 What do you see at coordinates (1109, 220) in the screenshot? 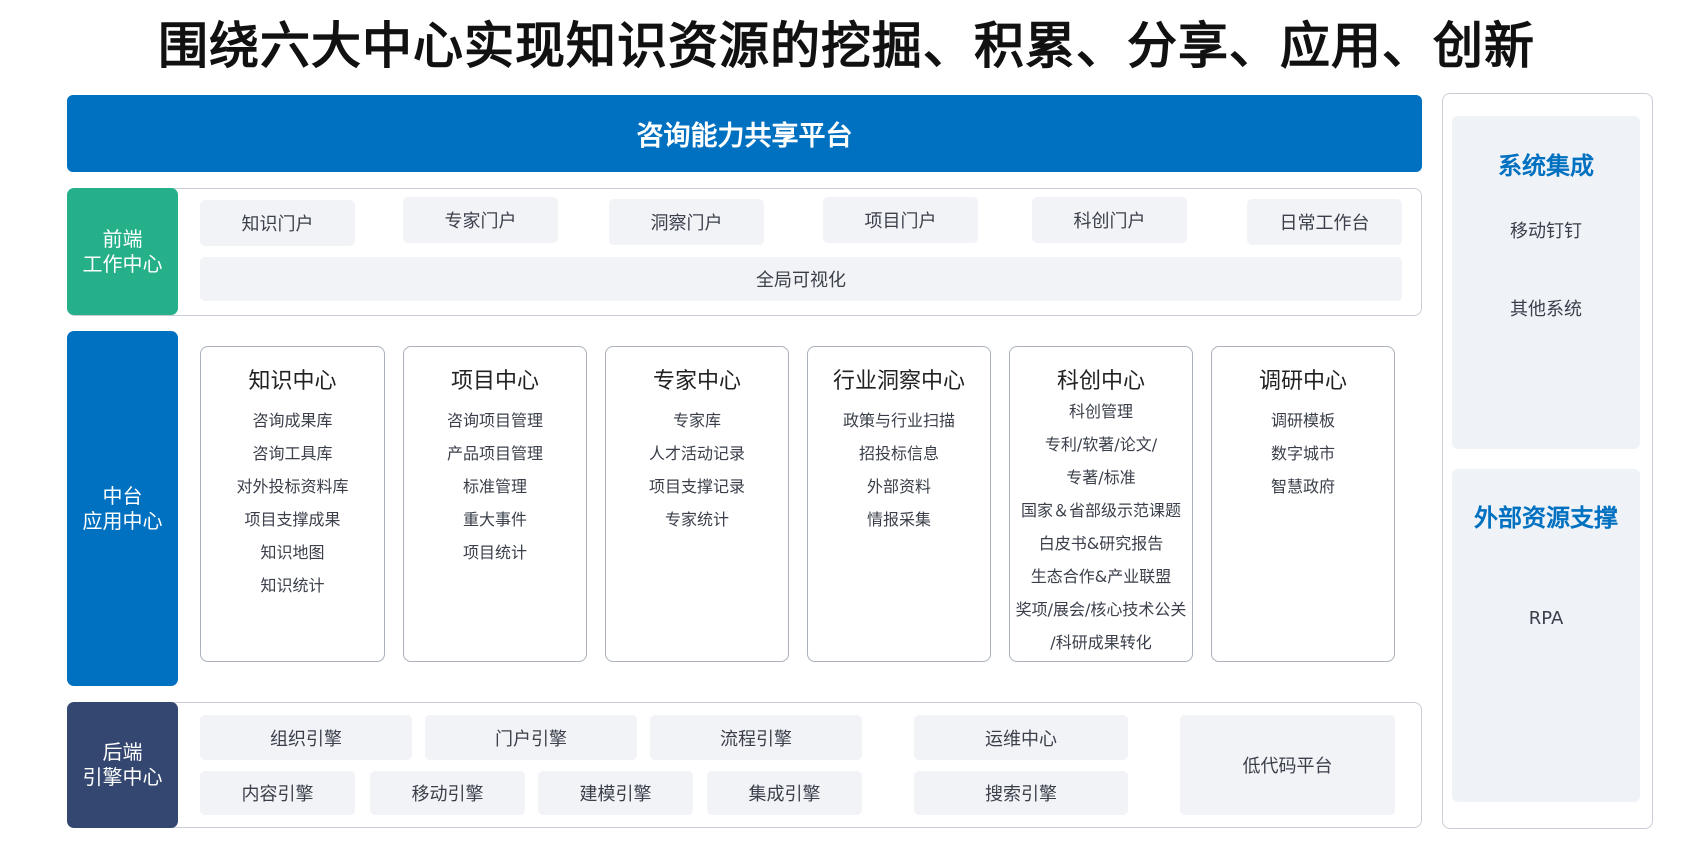
I see `portal-innovation: 科创门户` at bounding box center [1109, 220].